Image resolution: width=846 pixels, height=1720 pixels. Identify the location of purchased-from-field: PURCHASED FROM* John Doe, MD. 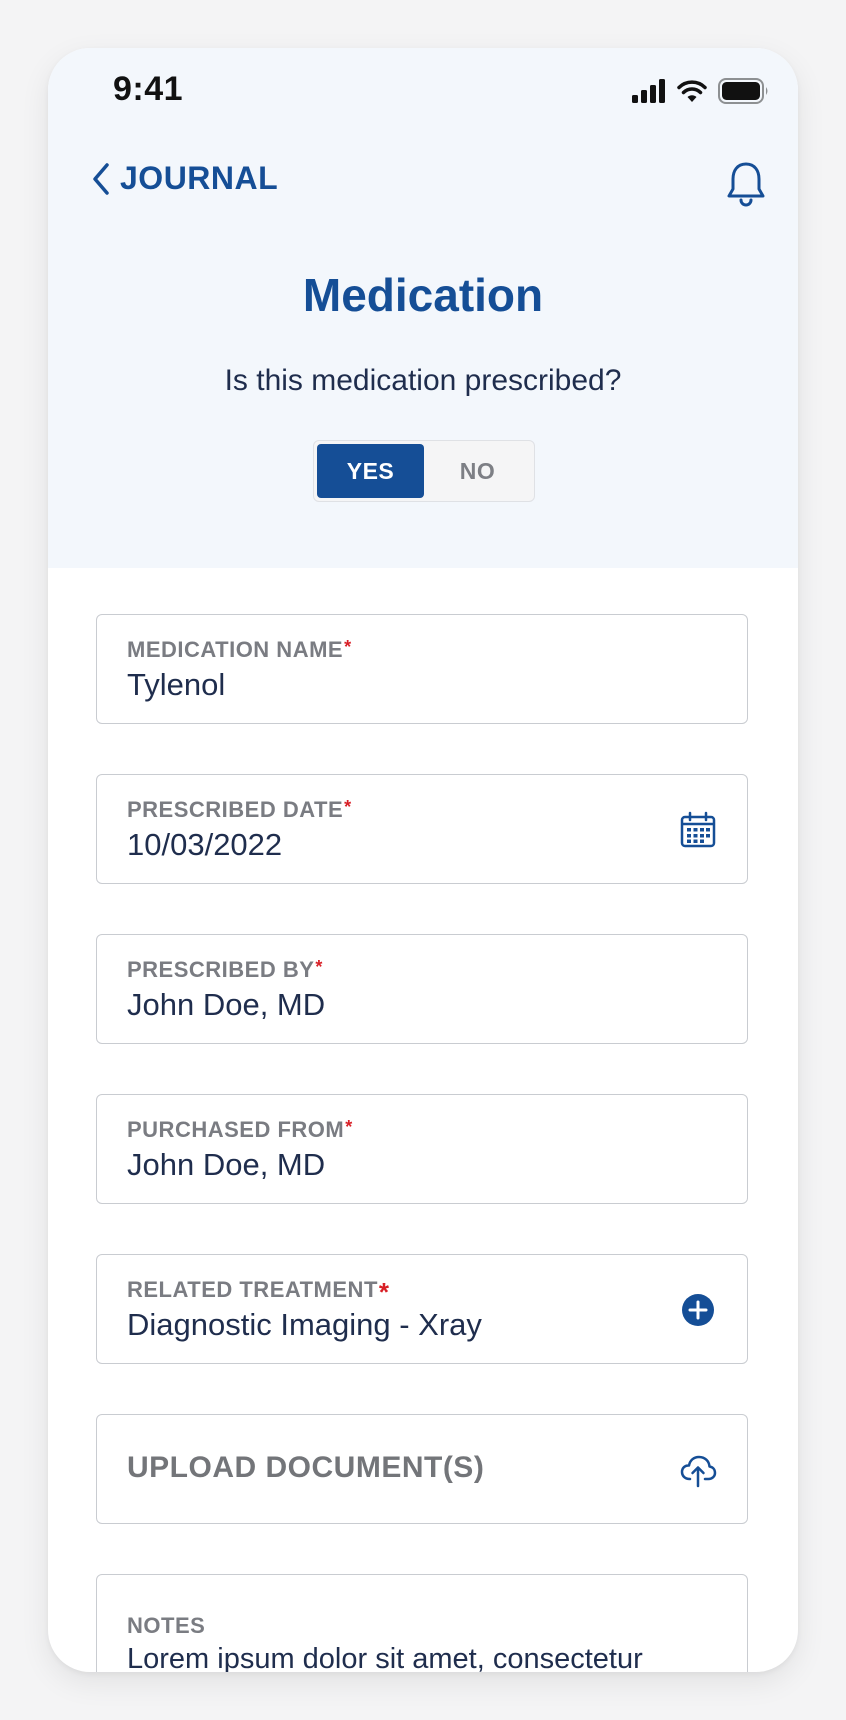
(422, 1149).